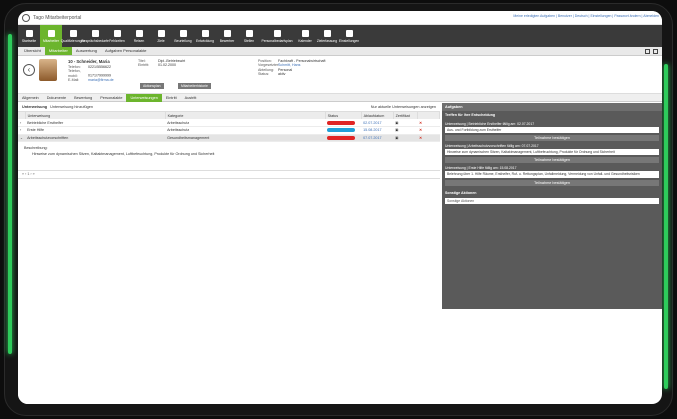 The image size is (677, 419). I want to click on id-card-icon, so click(227, 33).